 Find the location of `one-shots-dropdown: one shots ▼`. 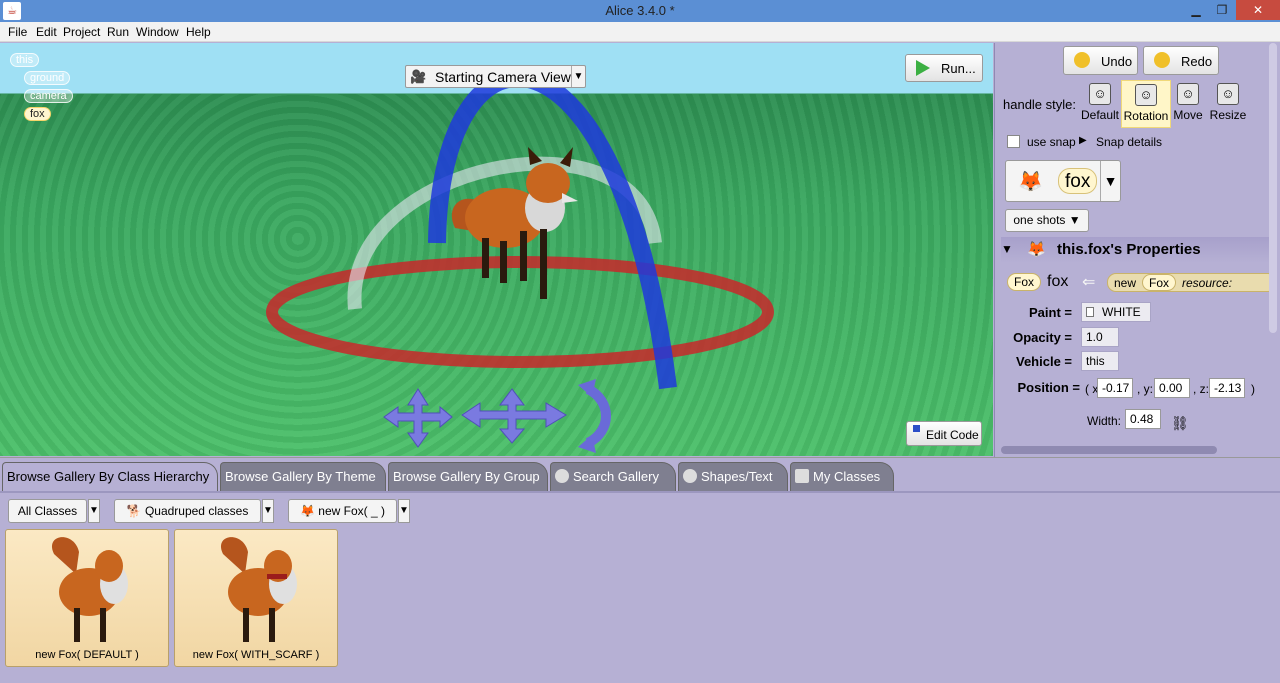

one-shots-dropdown: one shots ▼ is located at coordinates (1047, 220).